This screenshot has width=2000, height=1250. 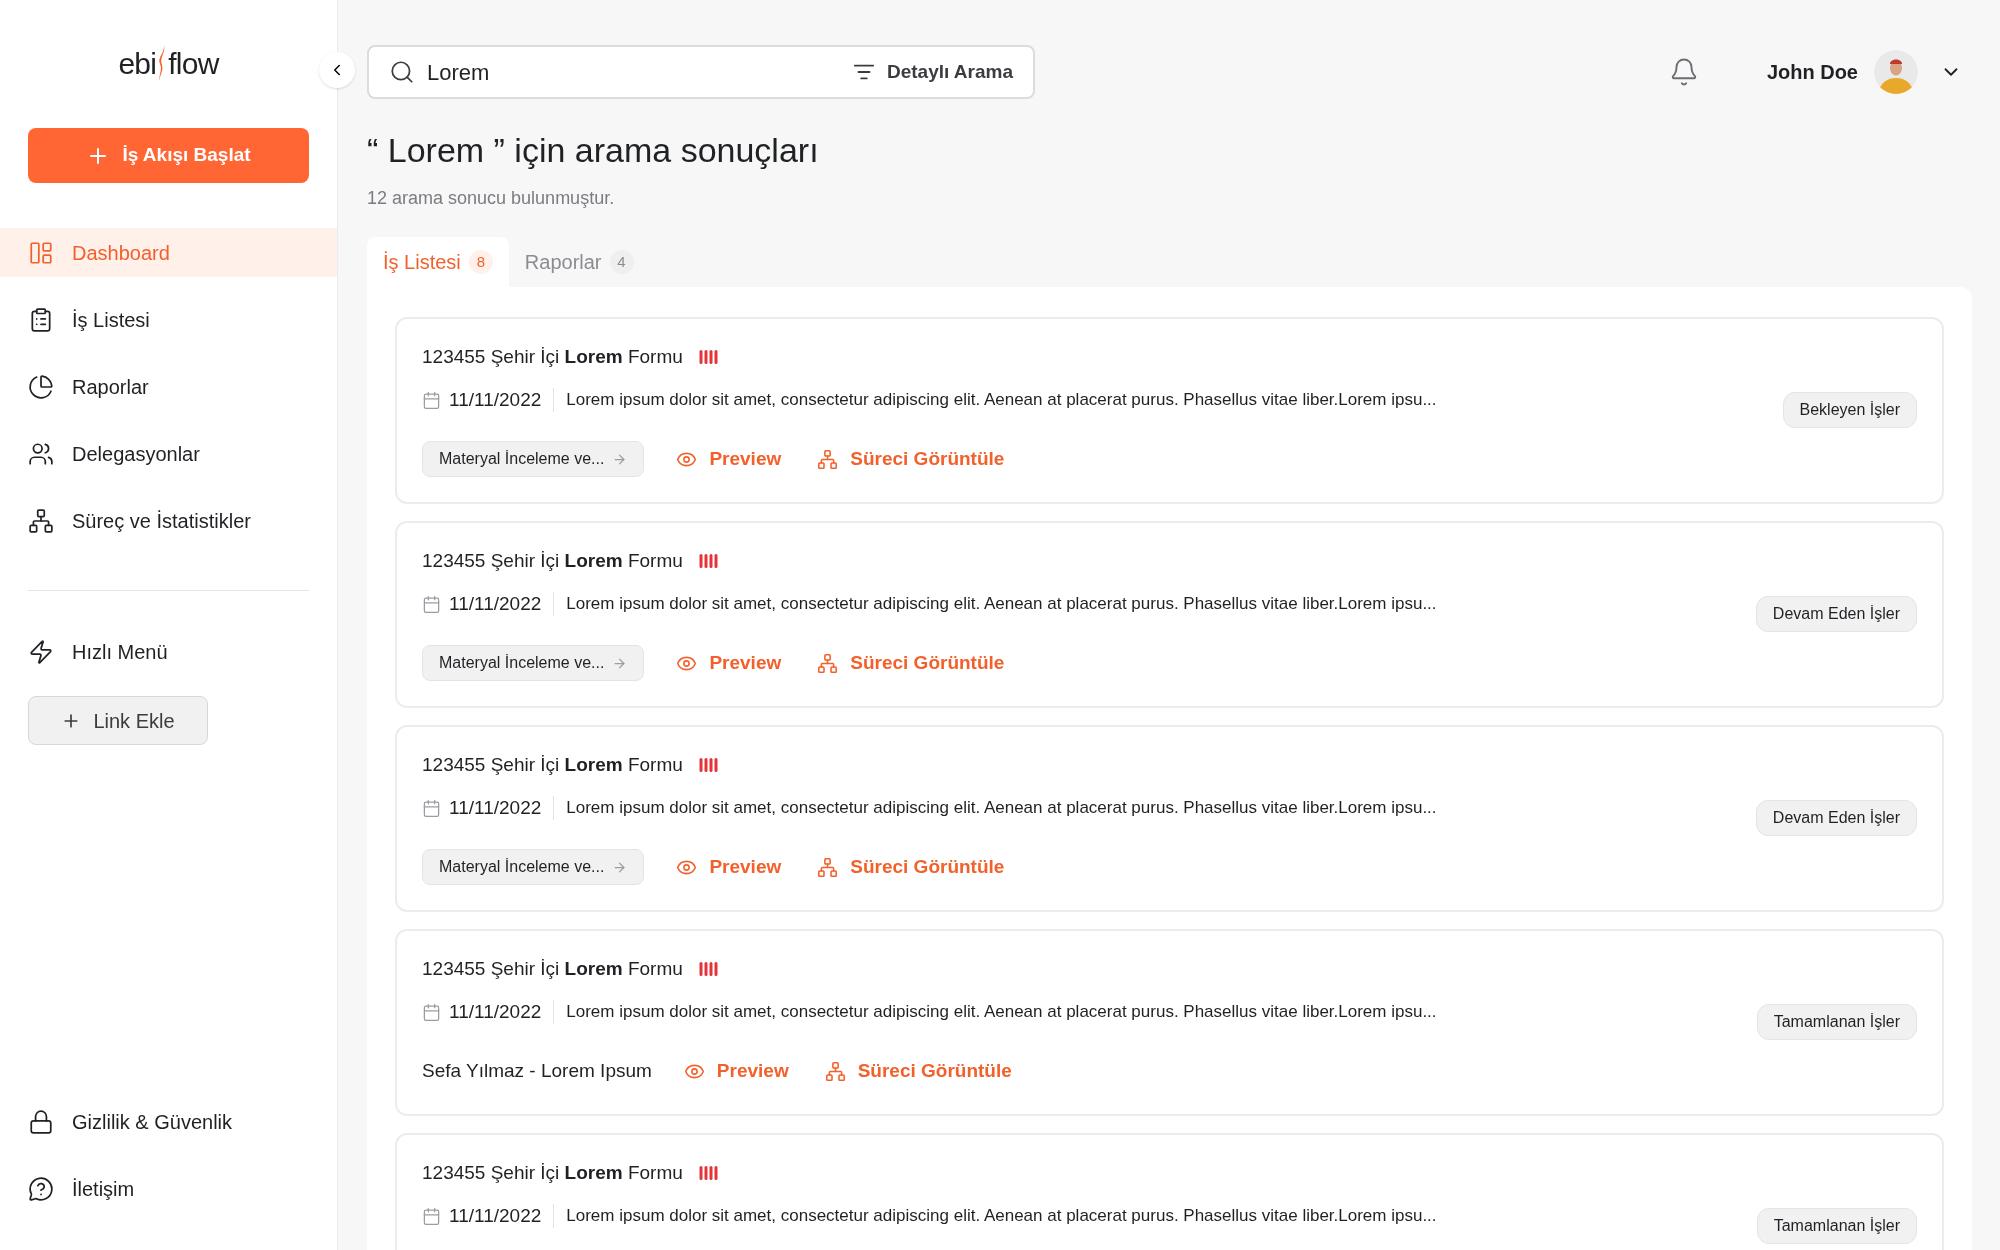 I want to click on nav-item: Delegasyonlar, so click(x=168, y=453).